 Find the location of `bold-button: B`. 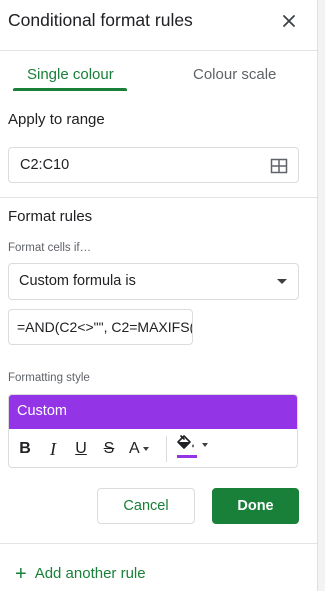

bold-button: B is located at coordinates (25, 449).